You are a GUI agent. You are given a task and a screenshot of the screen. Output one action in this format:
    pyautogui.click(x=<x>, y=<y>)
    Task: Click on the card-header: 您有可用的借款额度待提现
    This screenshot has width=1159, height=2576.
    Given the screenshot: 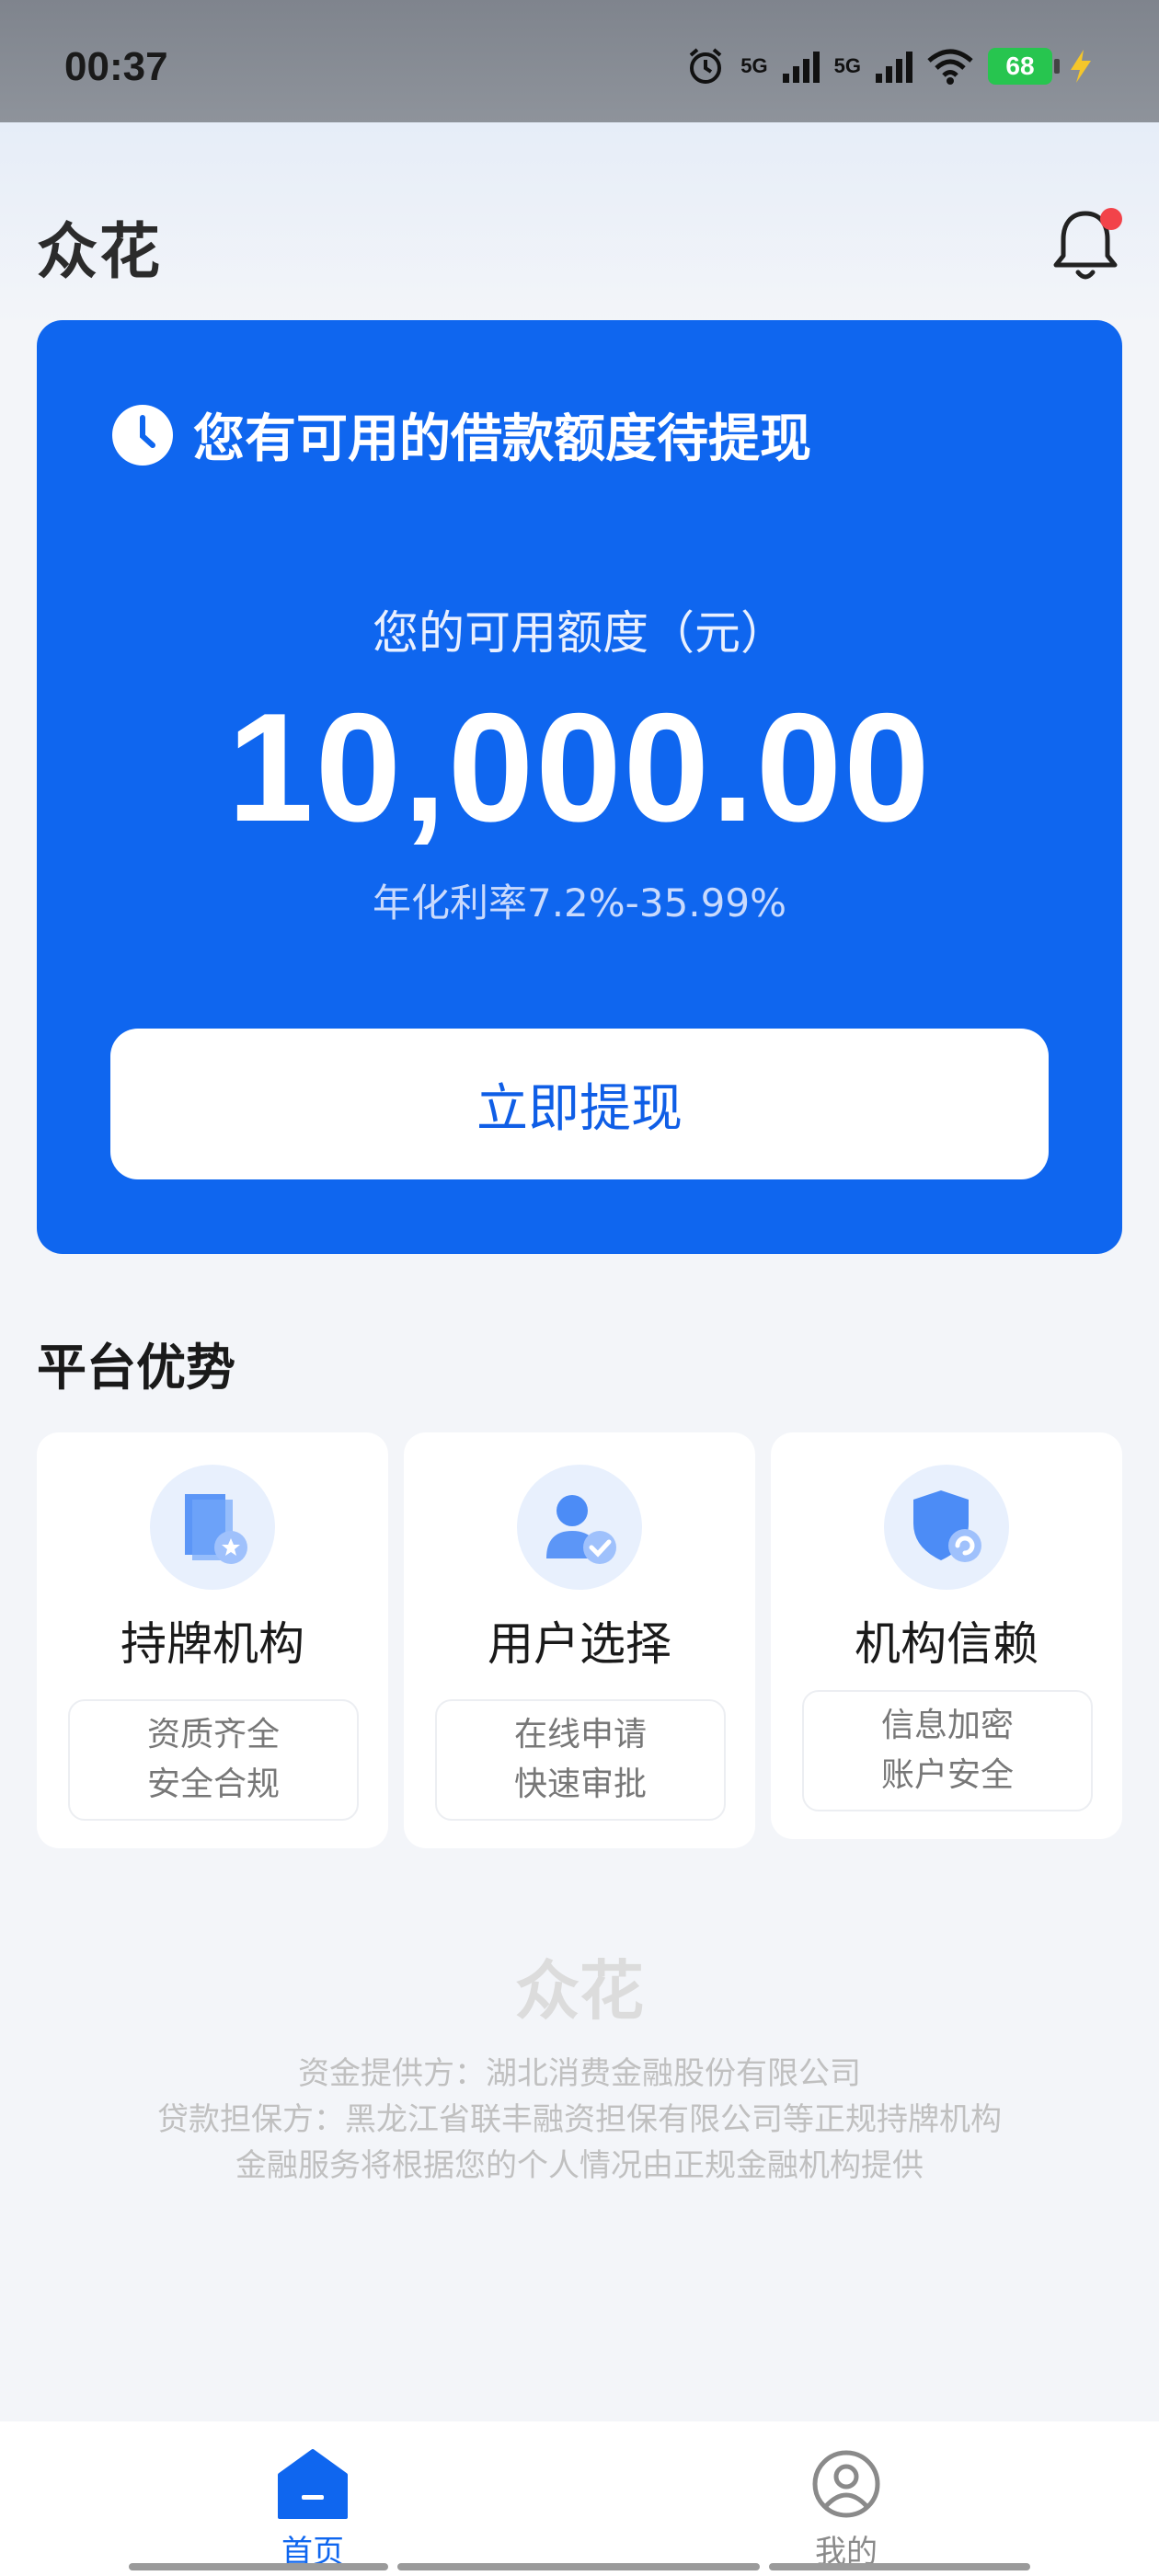 What is the action you would take?
    pyautogui.click(x=460, y=434)
    